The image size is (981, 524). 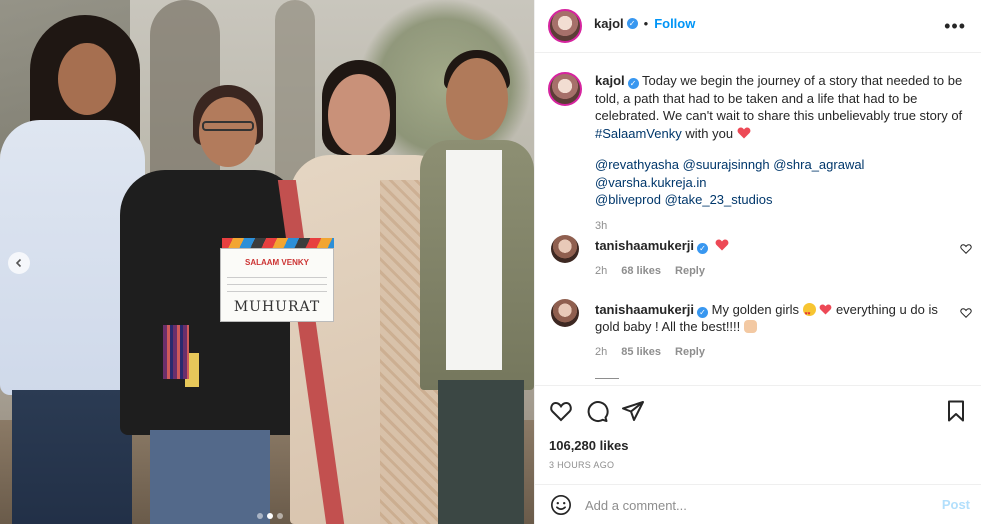 What do you see at coordinates (628, 199) in the screenshot?
I see `mention-link: @bliveprod` at bounding box center [628, 199].